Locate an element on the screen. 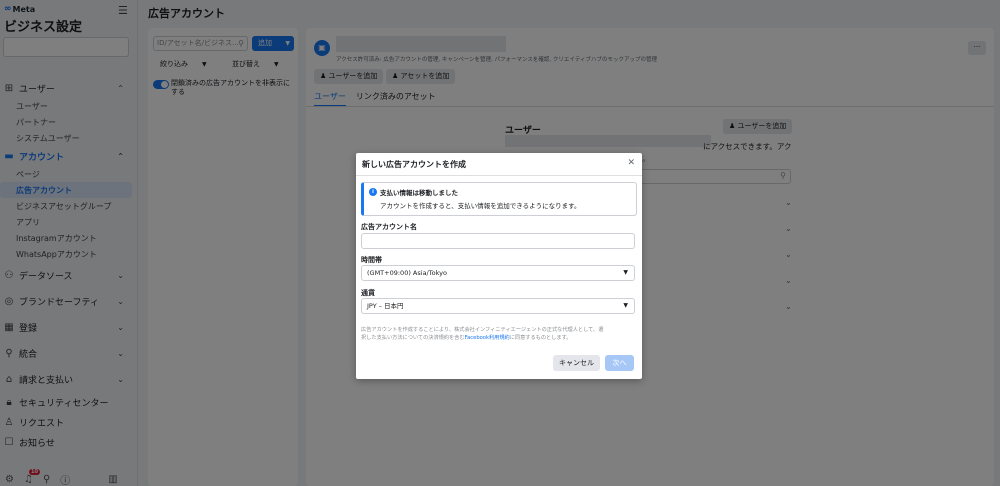 The width and height of the screenshot is (1000, 486). timezone-select: (GMT+09:00) Asia/Tokyo ▼ is located at coordinates (498, 273).